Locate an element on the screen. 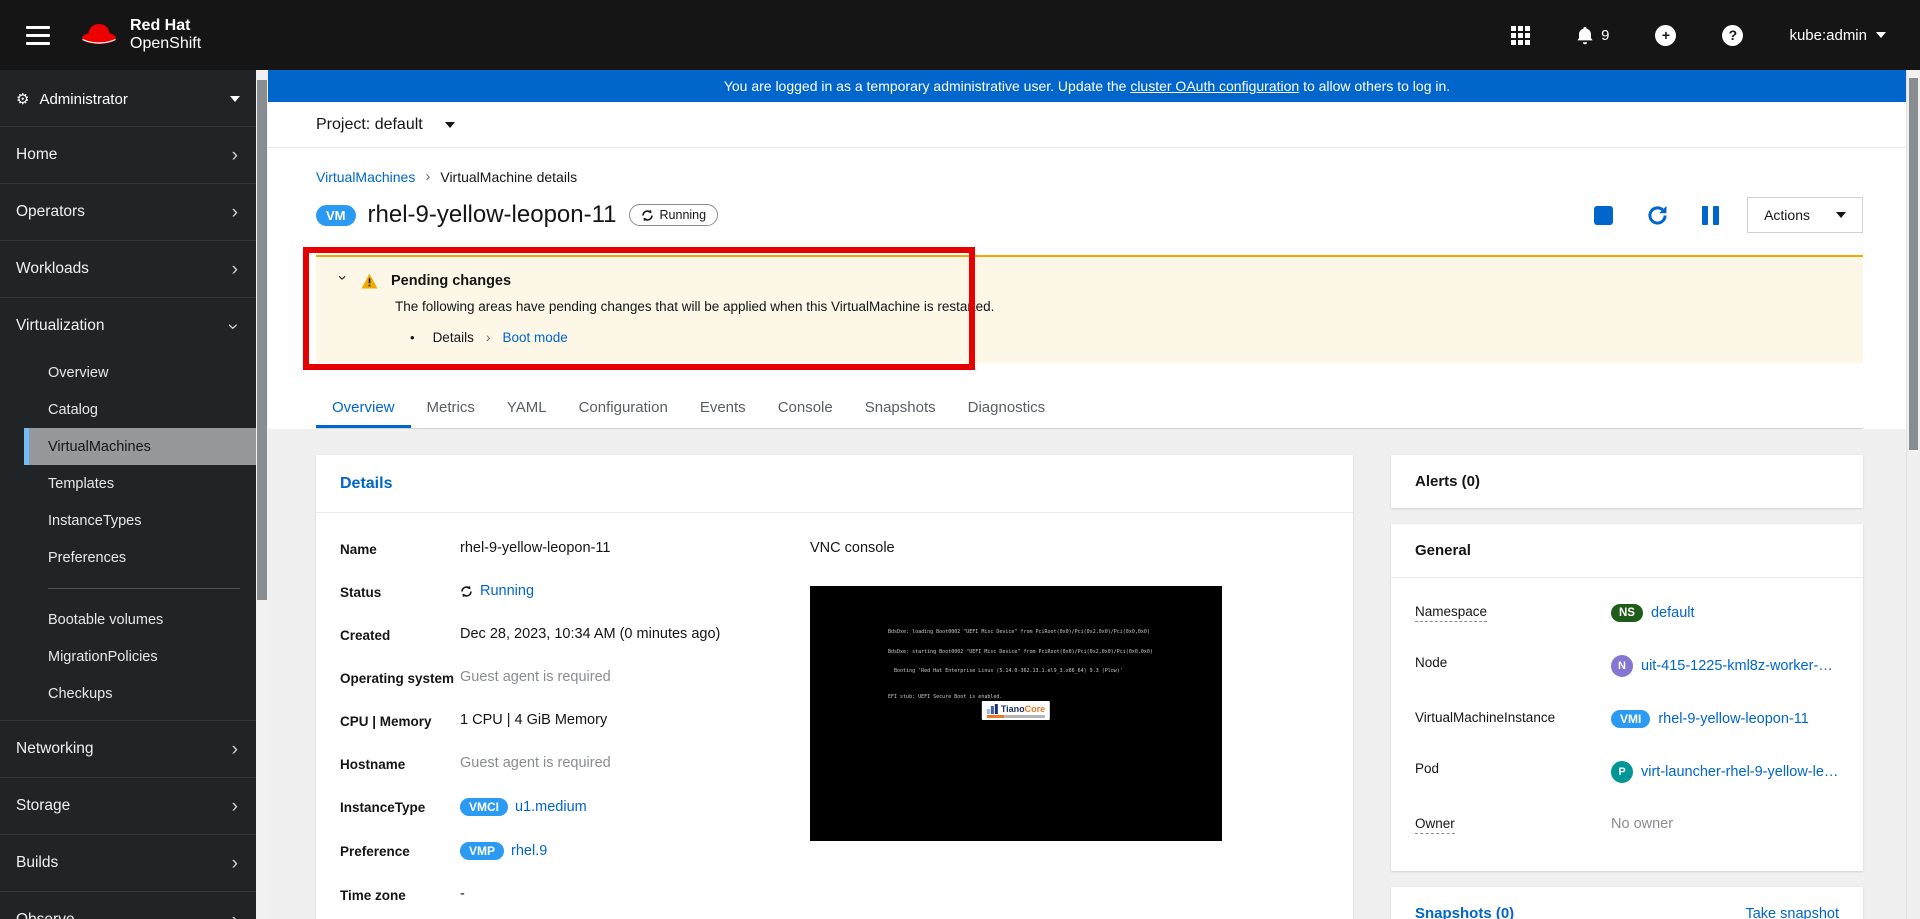  actions-dropdown: Actions is located at coordinates (1805, 215).